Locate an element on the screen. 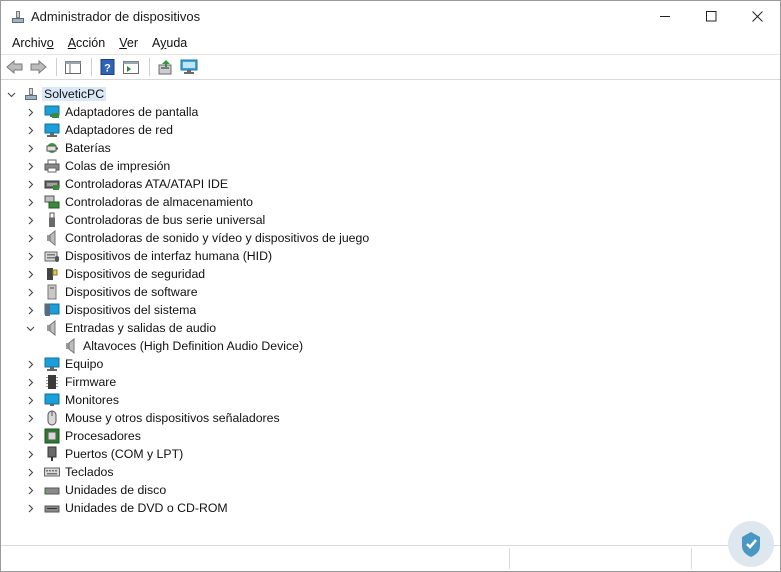 The image size is (781, 572). title-bar: Administrador de dispositivos is located at coordinates (390, 16).